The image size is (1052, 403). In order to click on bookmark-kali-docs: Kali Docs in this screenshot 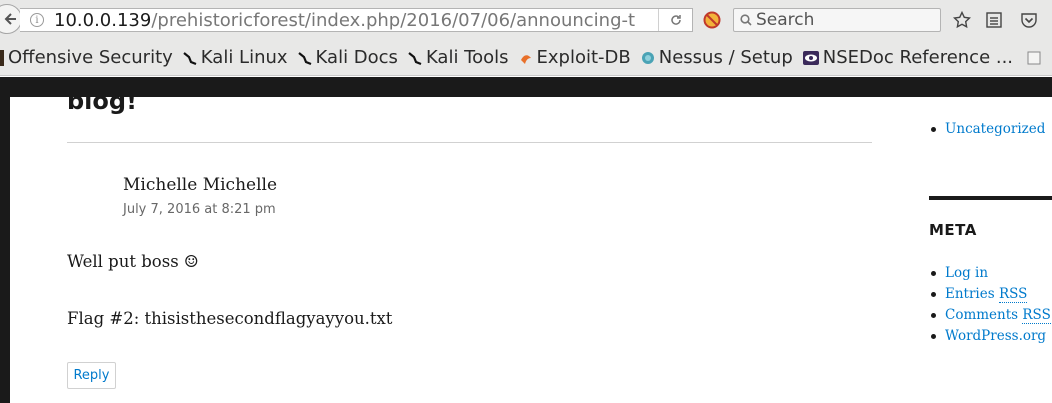, I will do `click(347, 57)`.